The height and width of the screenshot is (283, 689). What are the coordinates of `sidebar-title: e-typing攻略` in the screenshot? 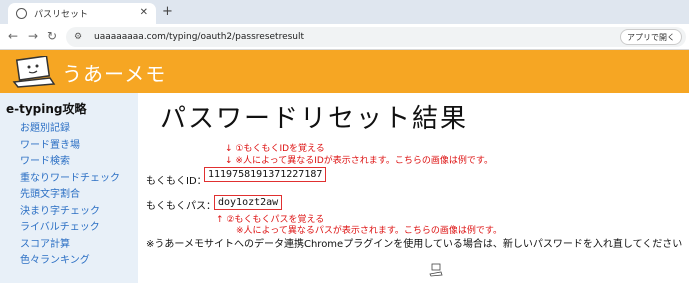 It's located at (46, 109).